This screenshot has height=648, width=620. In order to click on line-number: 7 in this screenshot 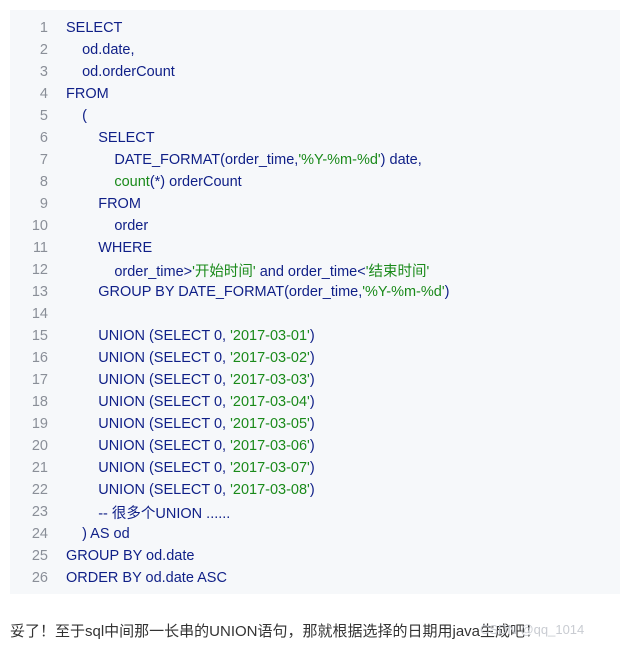, I will do `click(43, 160)`.